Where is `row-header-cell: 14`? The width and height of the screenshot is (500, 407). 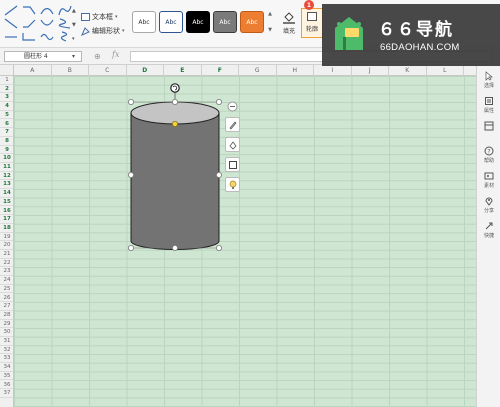 row-header-cell: 14 is located at coordinates (6, 193).